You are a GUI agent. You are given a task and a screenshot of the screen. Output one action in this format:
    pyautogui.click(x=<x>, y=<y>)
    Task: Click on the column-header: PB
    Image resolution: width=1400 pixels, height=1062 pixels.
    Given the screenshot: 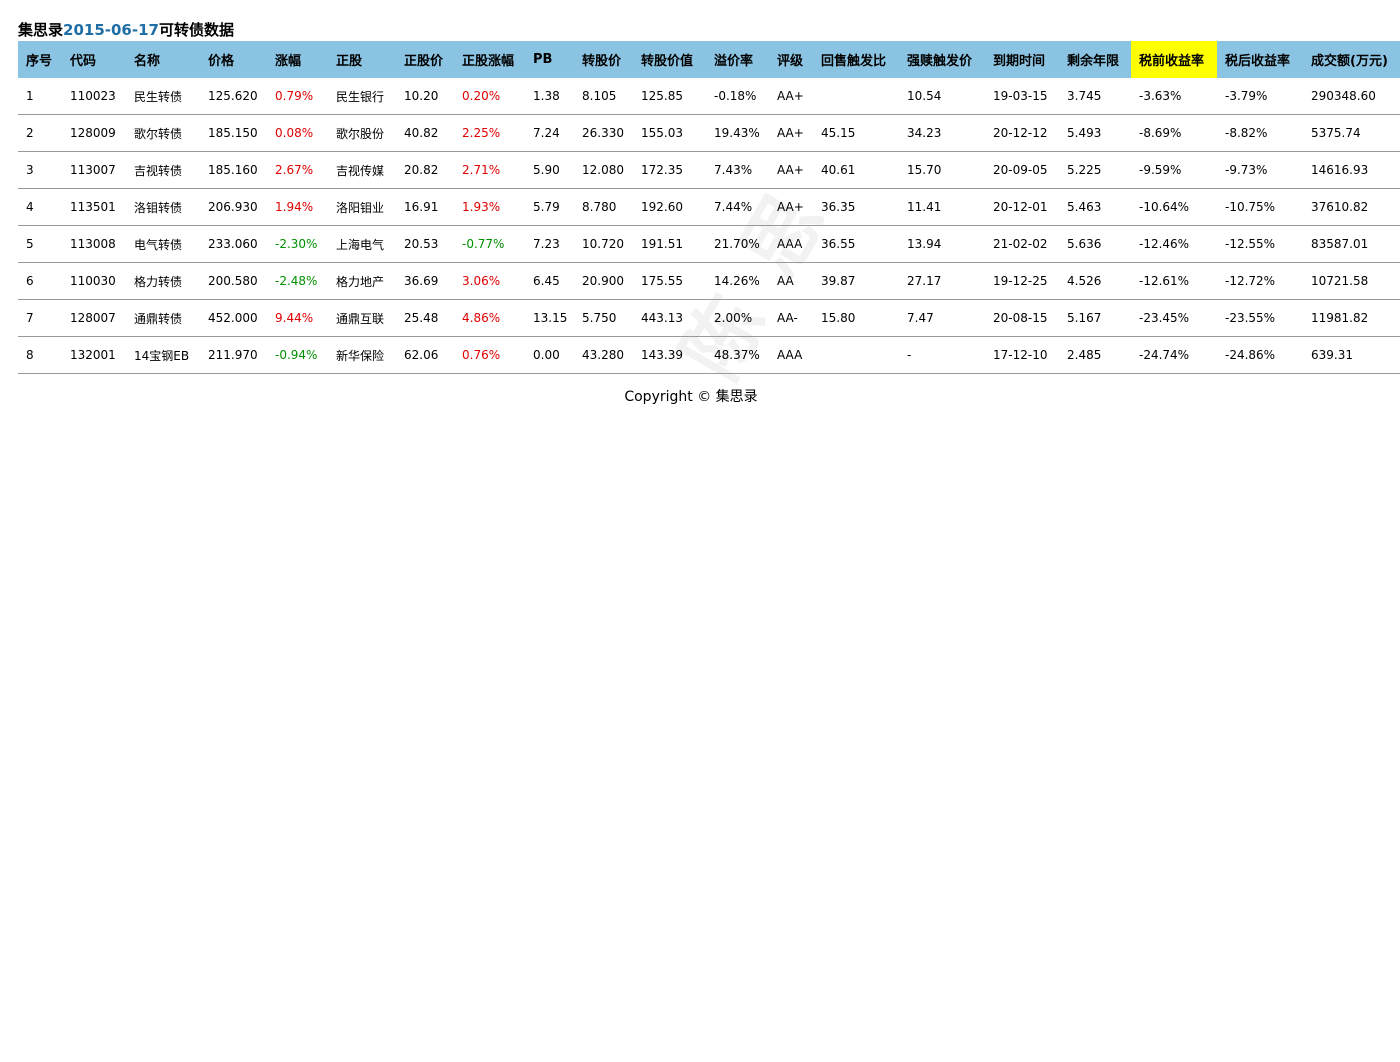 What is the action you would take?
    pyautogui.click(x=549, y=59)
    